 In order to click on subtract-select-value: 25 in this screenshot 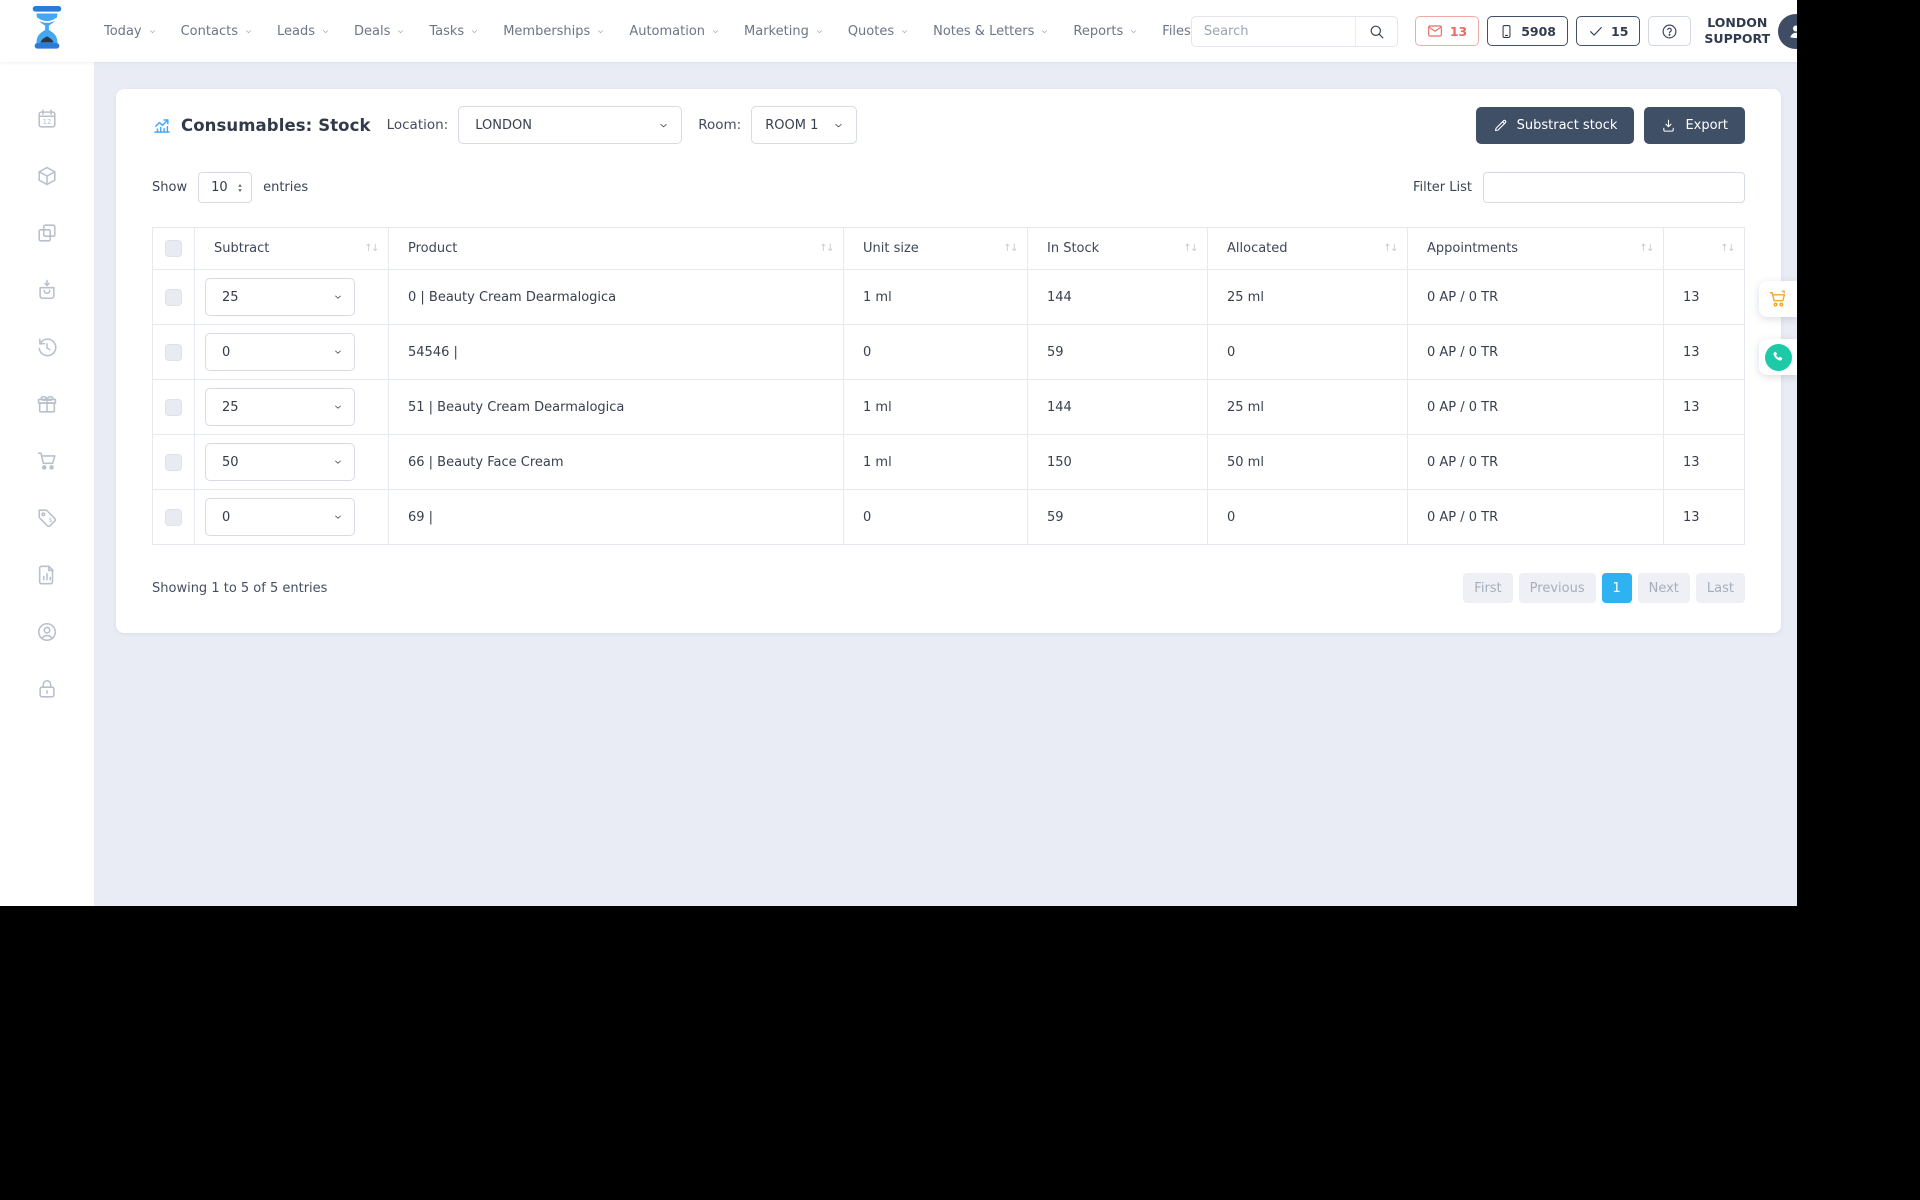, I will do `click(230, 297)`.